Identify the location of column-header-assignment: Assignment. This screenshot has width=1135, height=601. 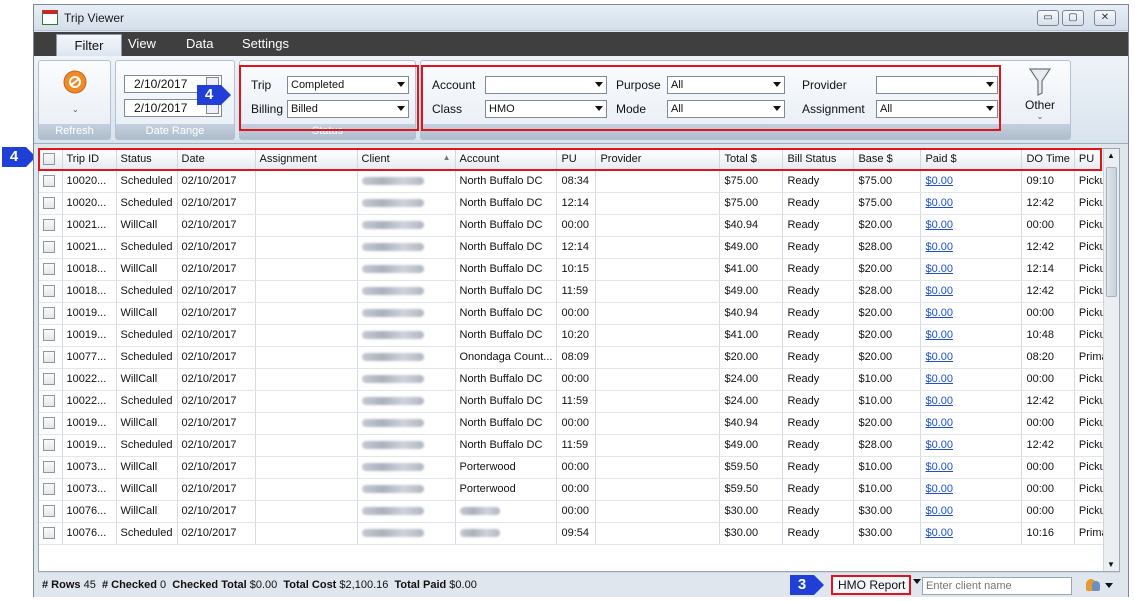
(306, 160).